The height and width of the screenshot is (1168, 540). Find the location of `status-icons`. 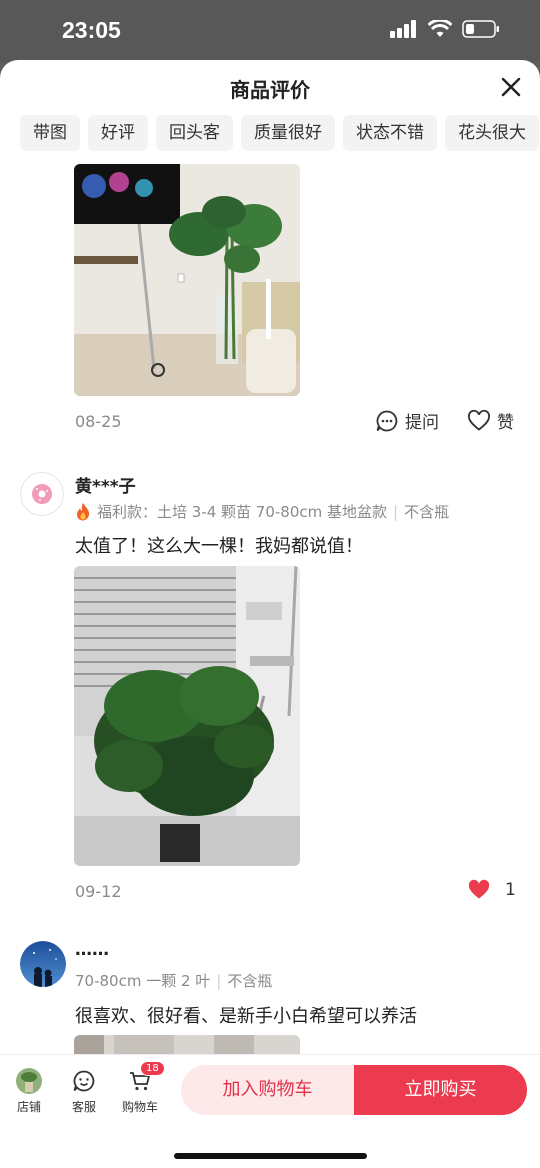

status-icons is located at coordinates (445, 29).